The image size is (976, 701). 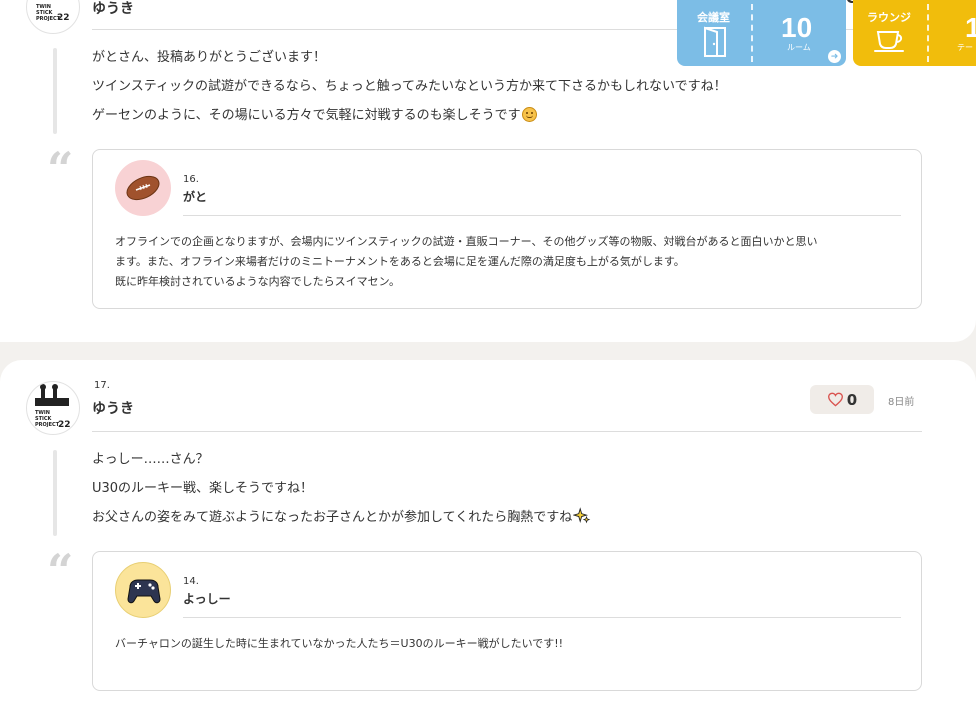 What do you see at coordinates (970, 27) in the screenshot?
I see `lounge-count: 1` at bounding box center [970, 27].